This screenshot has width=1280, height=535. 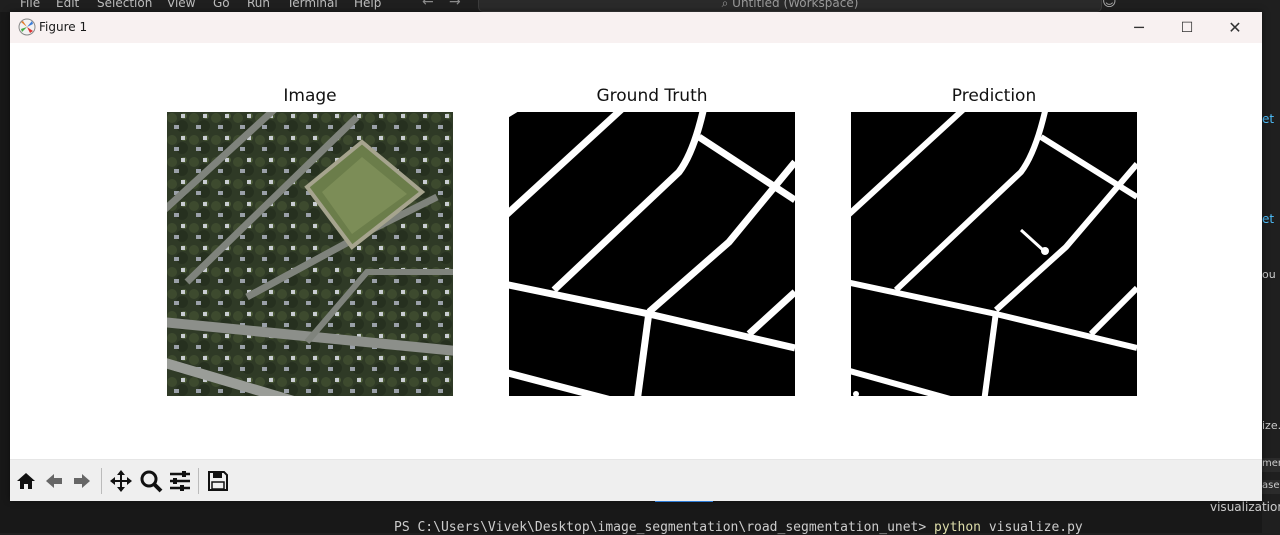 I want to click on menu-terminal: Terminal, so click(x=312, y=5).